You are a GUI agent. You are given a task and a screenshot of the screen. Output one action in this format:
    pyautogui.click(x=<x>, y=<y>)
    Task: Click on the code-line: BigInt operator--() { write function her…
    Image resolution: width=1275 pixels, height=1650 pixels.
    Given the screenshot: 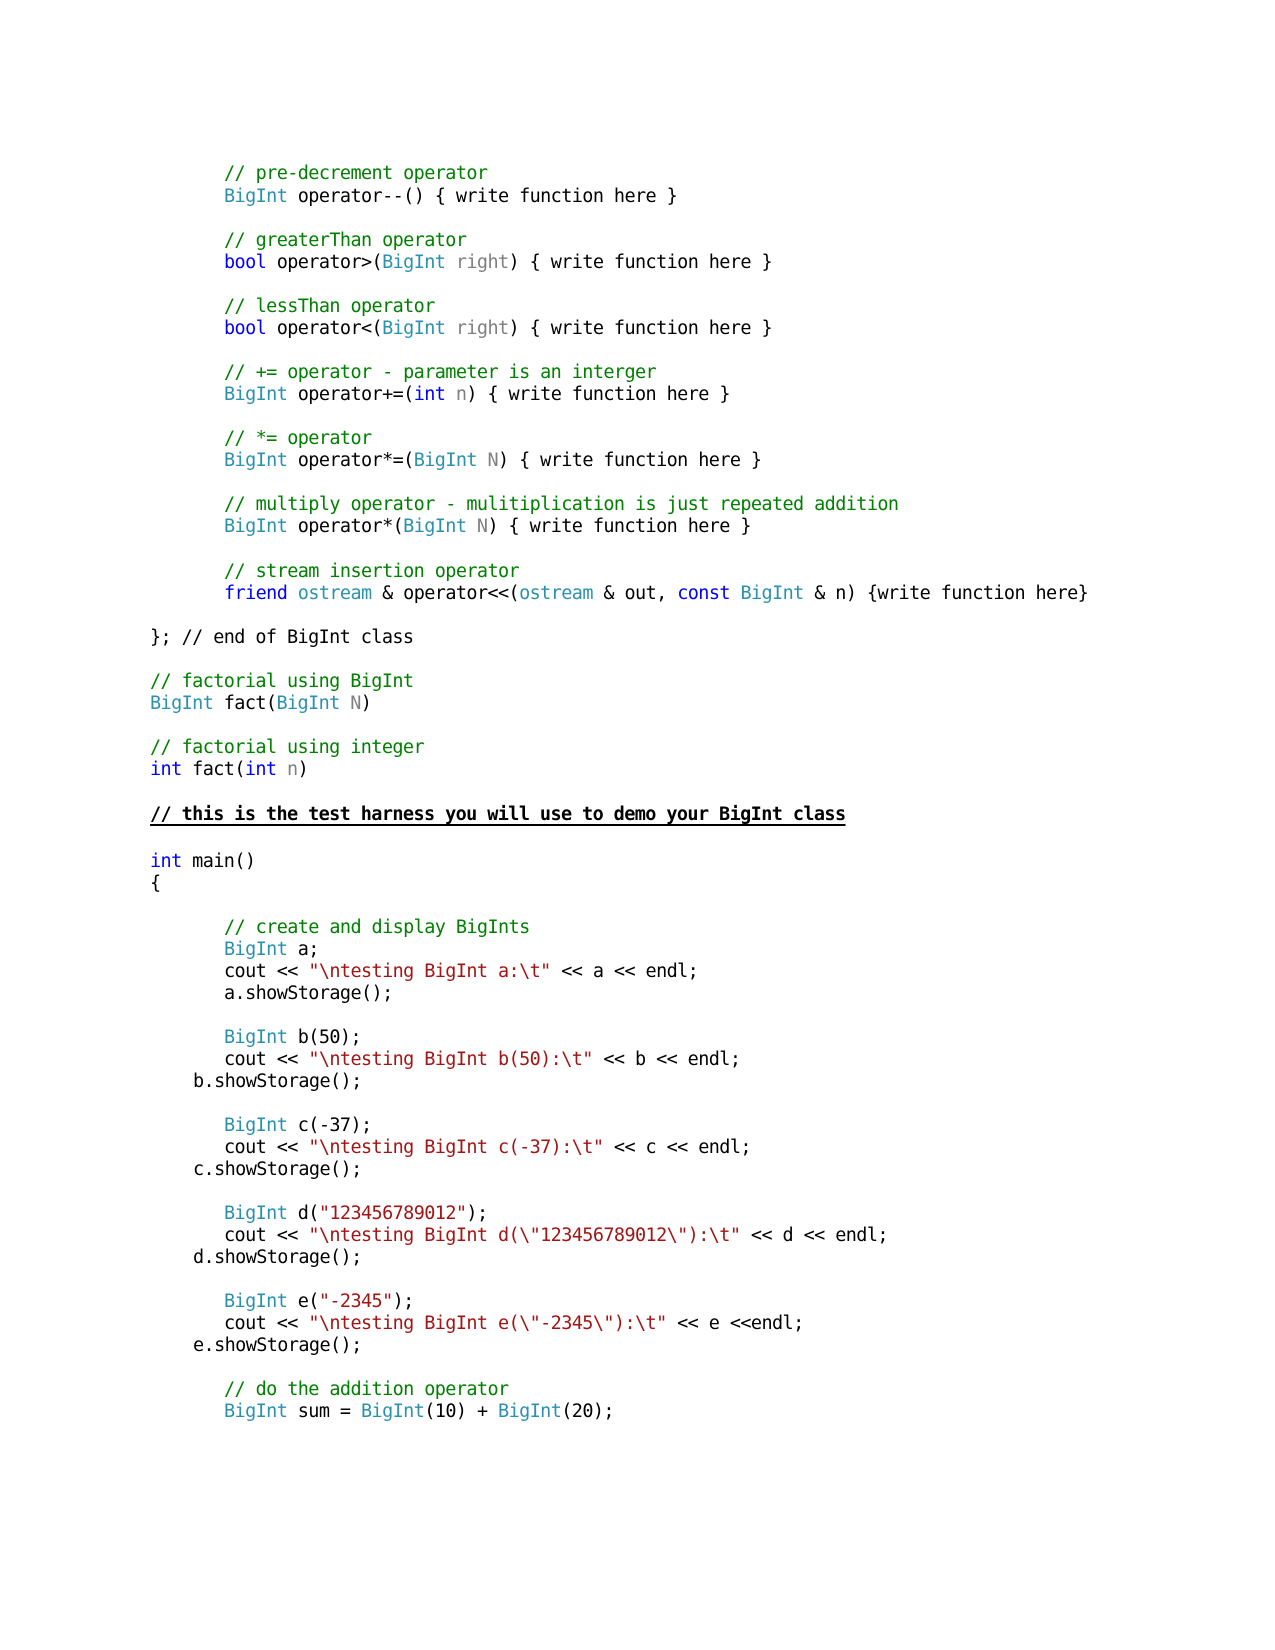 What is the action you would take?
    pyautogui.click(x=451, y=197)
    